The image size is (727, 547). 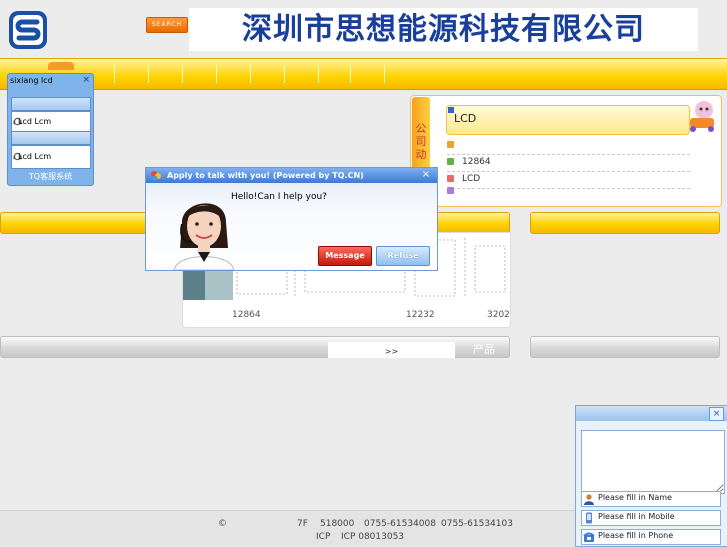 What do you see at coordinates (372, 537) in the screenshot?
I see `footer-icp-number: ICP 08013053` at bounding box center [372, 537].